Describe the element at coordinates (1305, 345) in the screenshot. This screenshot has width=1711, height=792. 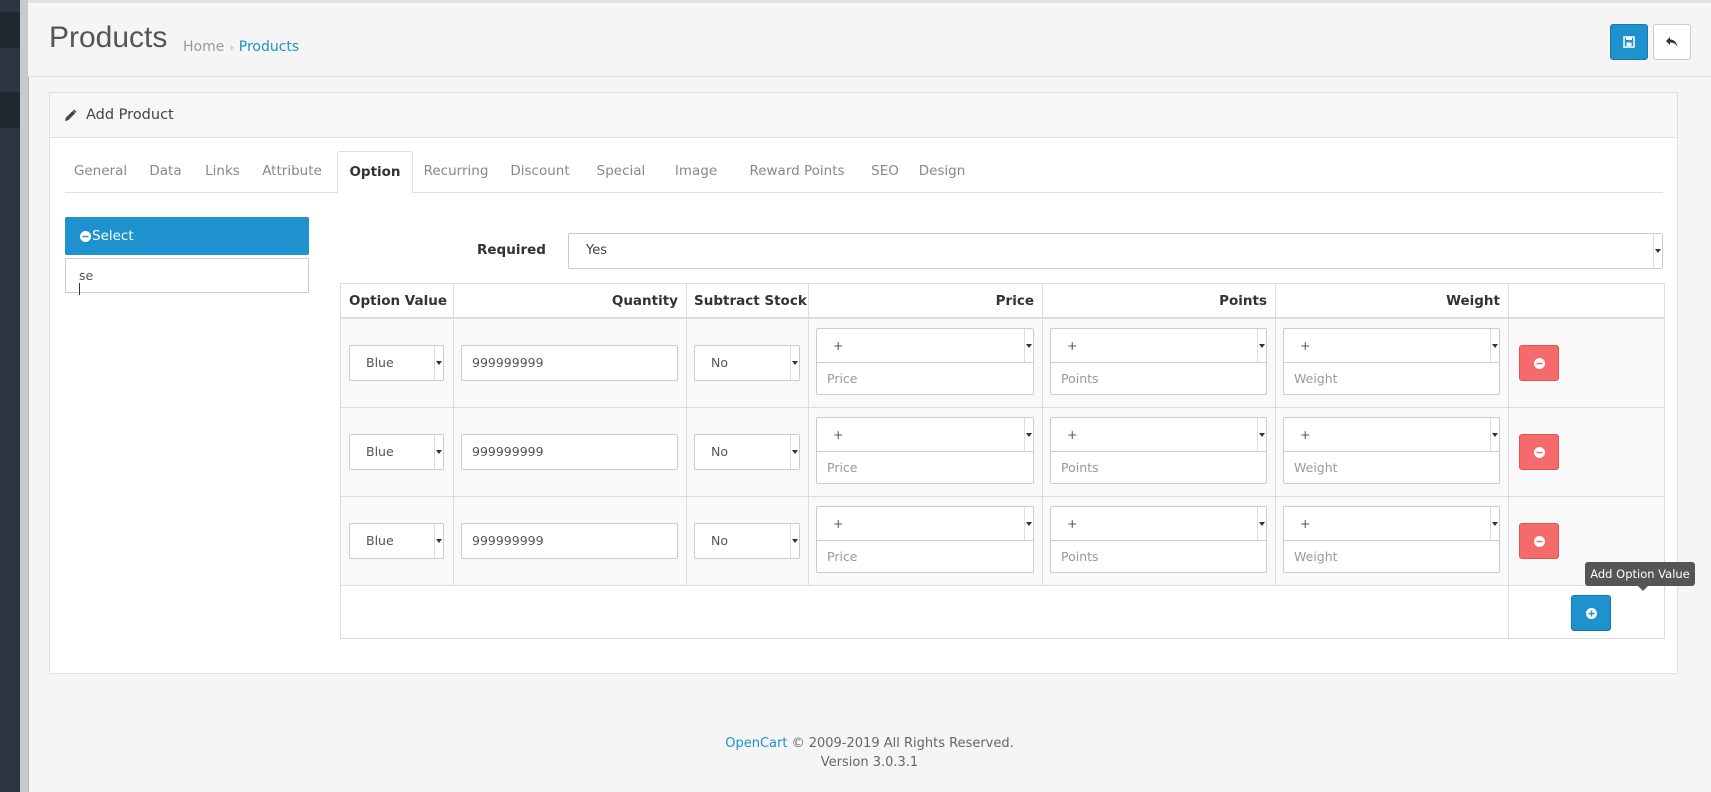
I see `weight-prefix-value: +` at that location.